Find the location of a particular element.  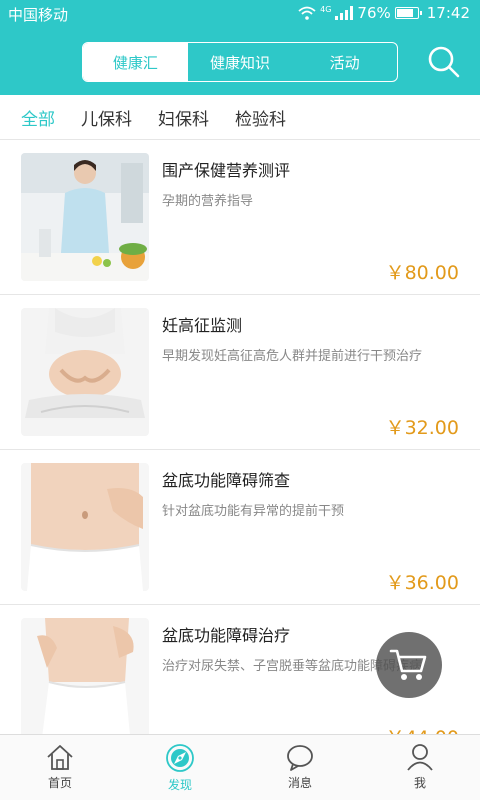

status-indicators: 4G 76% 17:42 is located at coordinates (384, 13).